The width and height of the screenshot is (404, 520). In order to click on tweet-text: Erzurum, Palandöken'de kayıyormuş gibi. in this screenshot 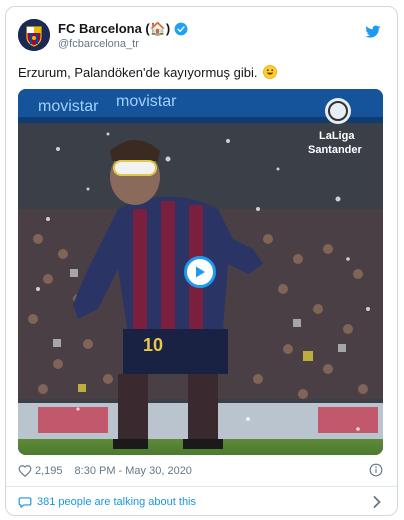, I will do `click(148, 72)`.